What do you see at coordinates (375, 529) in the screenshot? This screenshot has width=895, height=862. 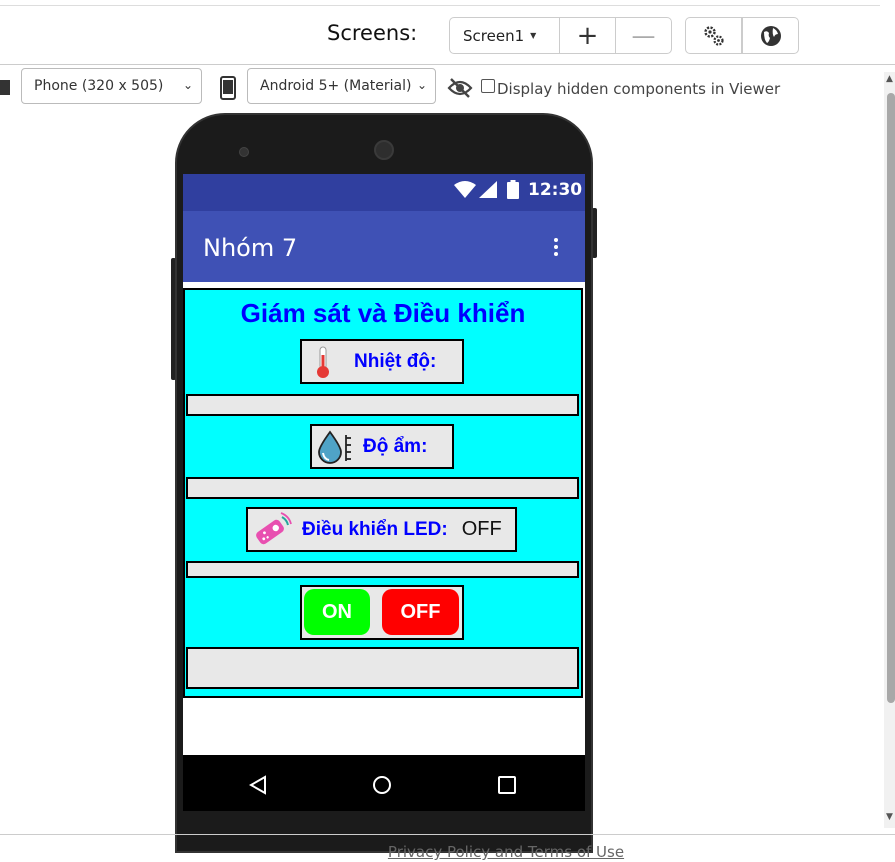 I see `led-label: Điều khiển LED:` at bounding box center [375, 529].